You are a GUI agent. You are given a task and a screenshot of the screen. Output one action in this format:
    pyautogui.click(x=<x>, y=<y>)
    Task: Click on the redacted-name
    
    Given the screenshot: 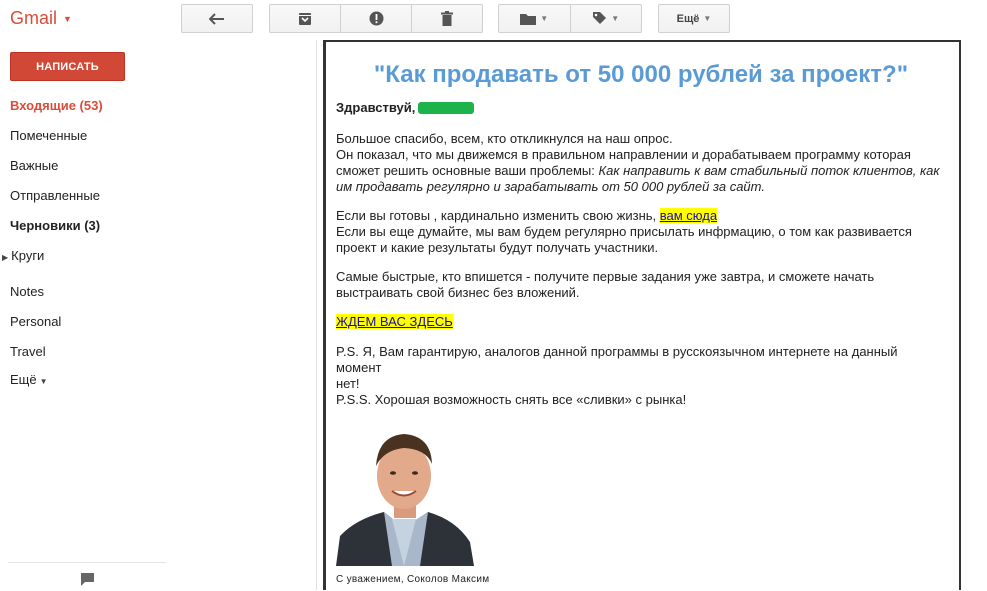 What is the action you would take?
    pyautogui.click(x=446, y=108)
    